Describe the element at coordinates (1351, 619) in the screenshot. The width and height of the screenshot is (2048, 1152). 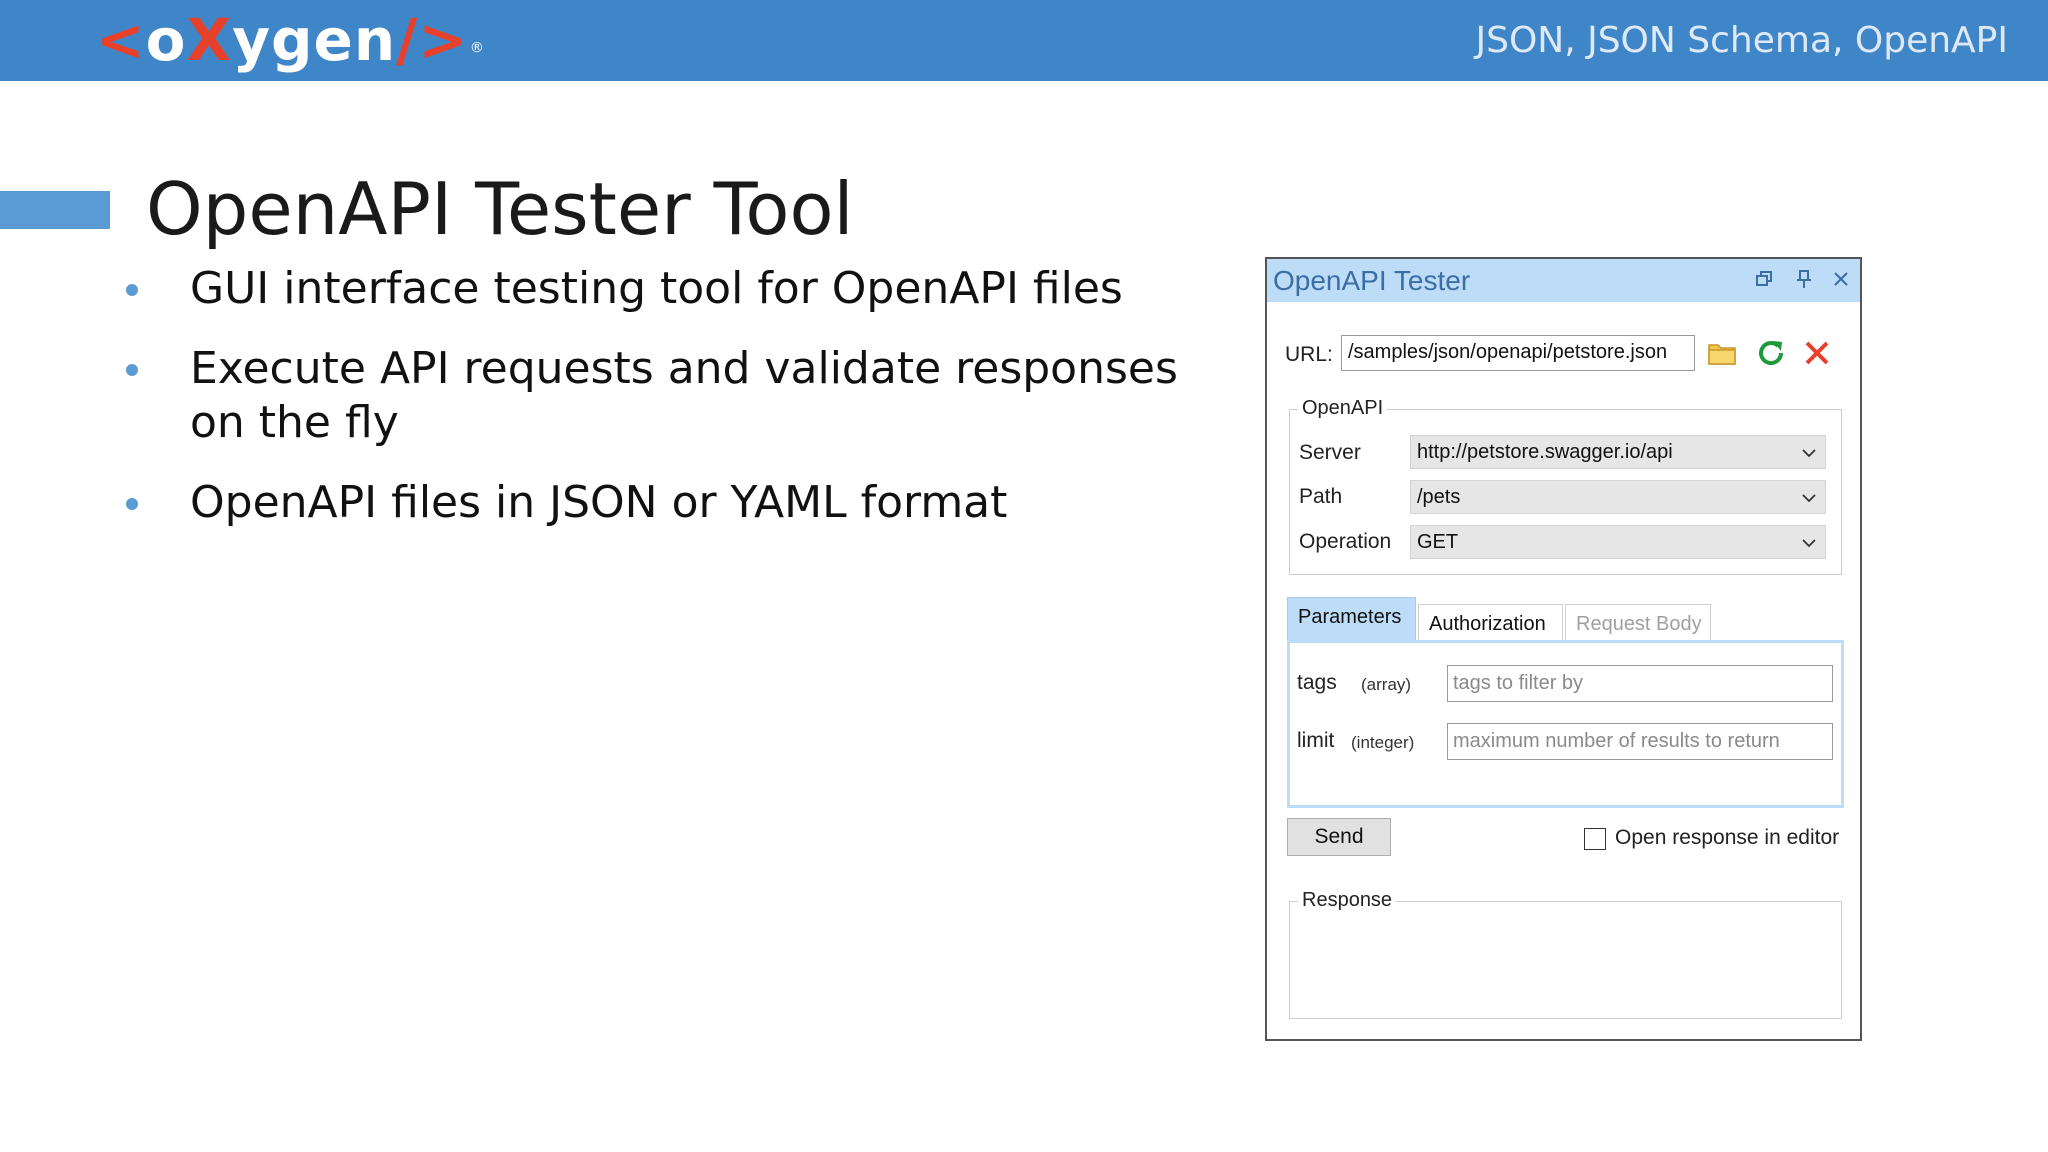
I see `tab-parameters: Parameters` at that location.